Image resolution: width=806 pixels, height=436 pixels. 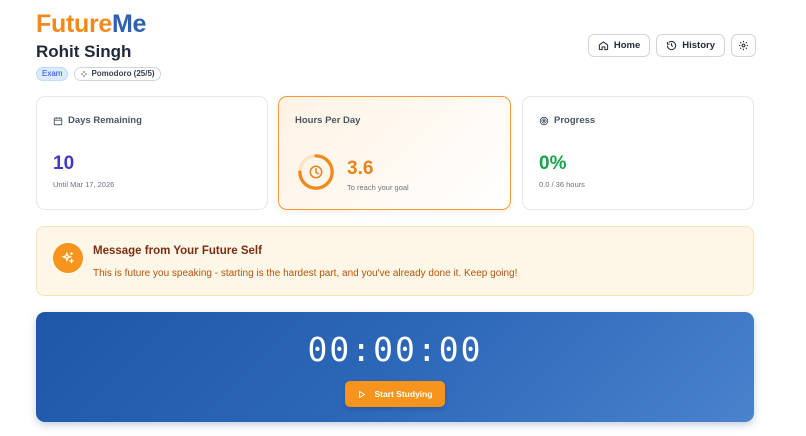 I want to click on home-icon, so click(x=603, y=46).